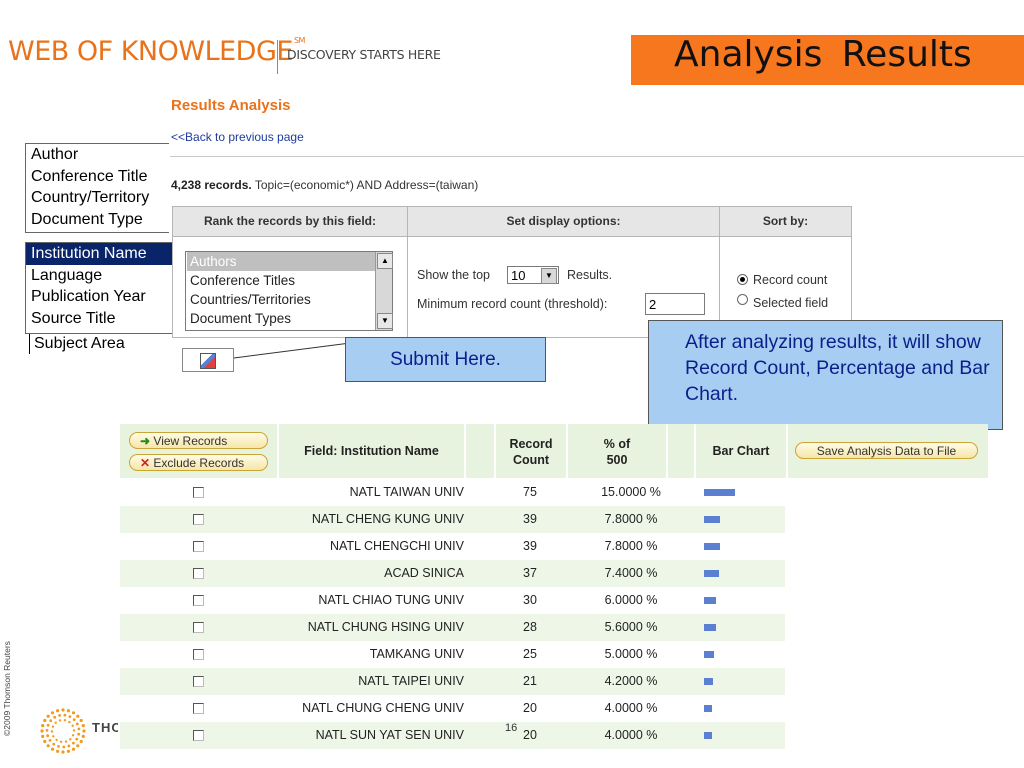 The height and width of the screenshot is (768, 1024). Describe the element at coordinates (365, 185) in the screenshot. I see `query-text: Topic=(economic*) AND Address=(taiwan)` at that location.